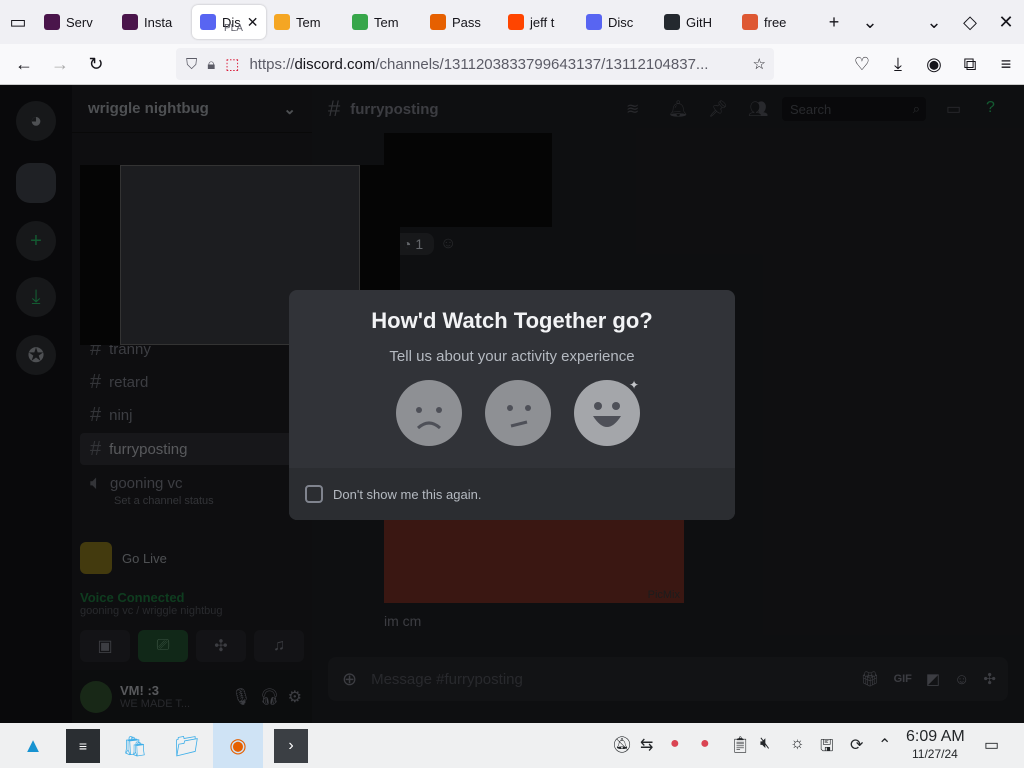 This screenshot has height=768, width=1024. Describe the element at coordinates (512, 320) in the screenshot. I see `modal-title: How'd Watch Together go?` at that location.